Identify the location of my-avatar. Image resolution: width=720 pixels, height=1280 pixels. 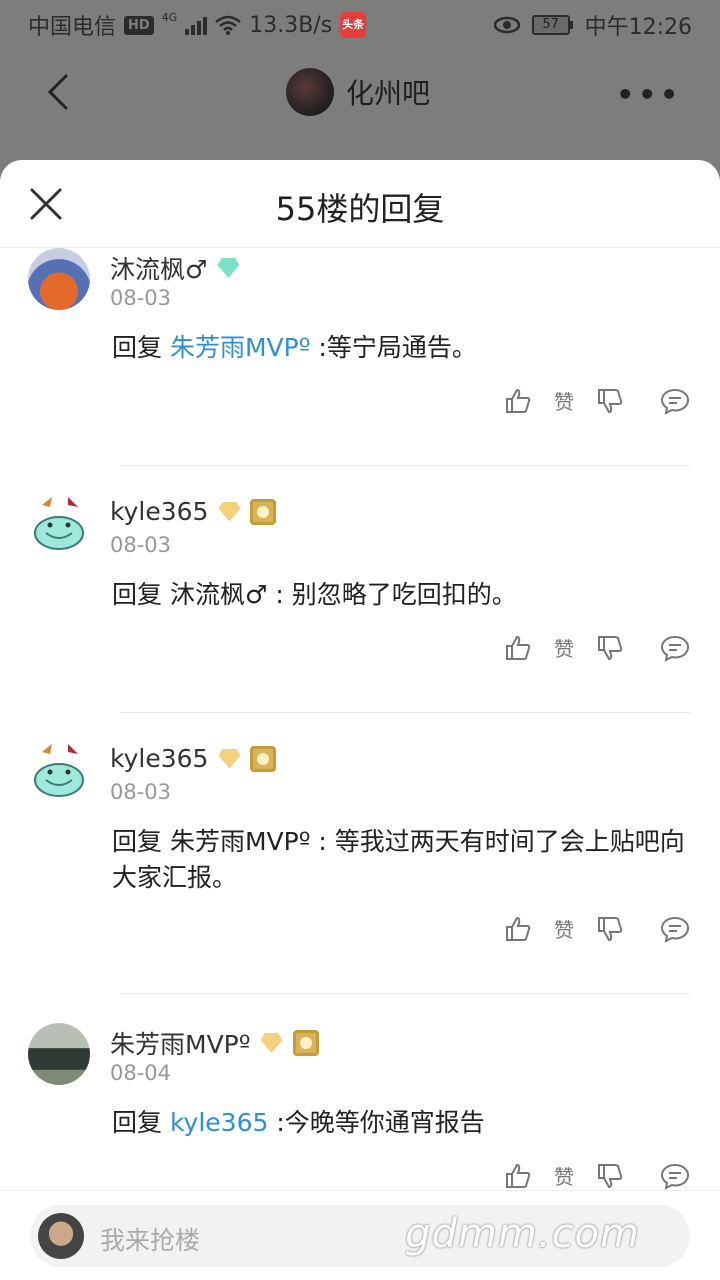
(61, 1236).